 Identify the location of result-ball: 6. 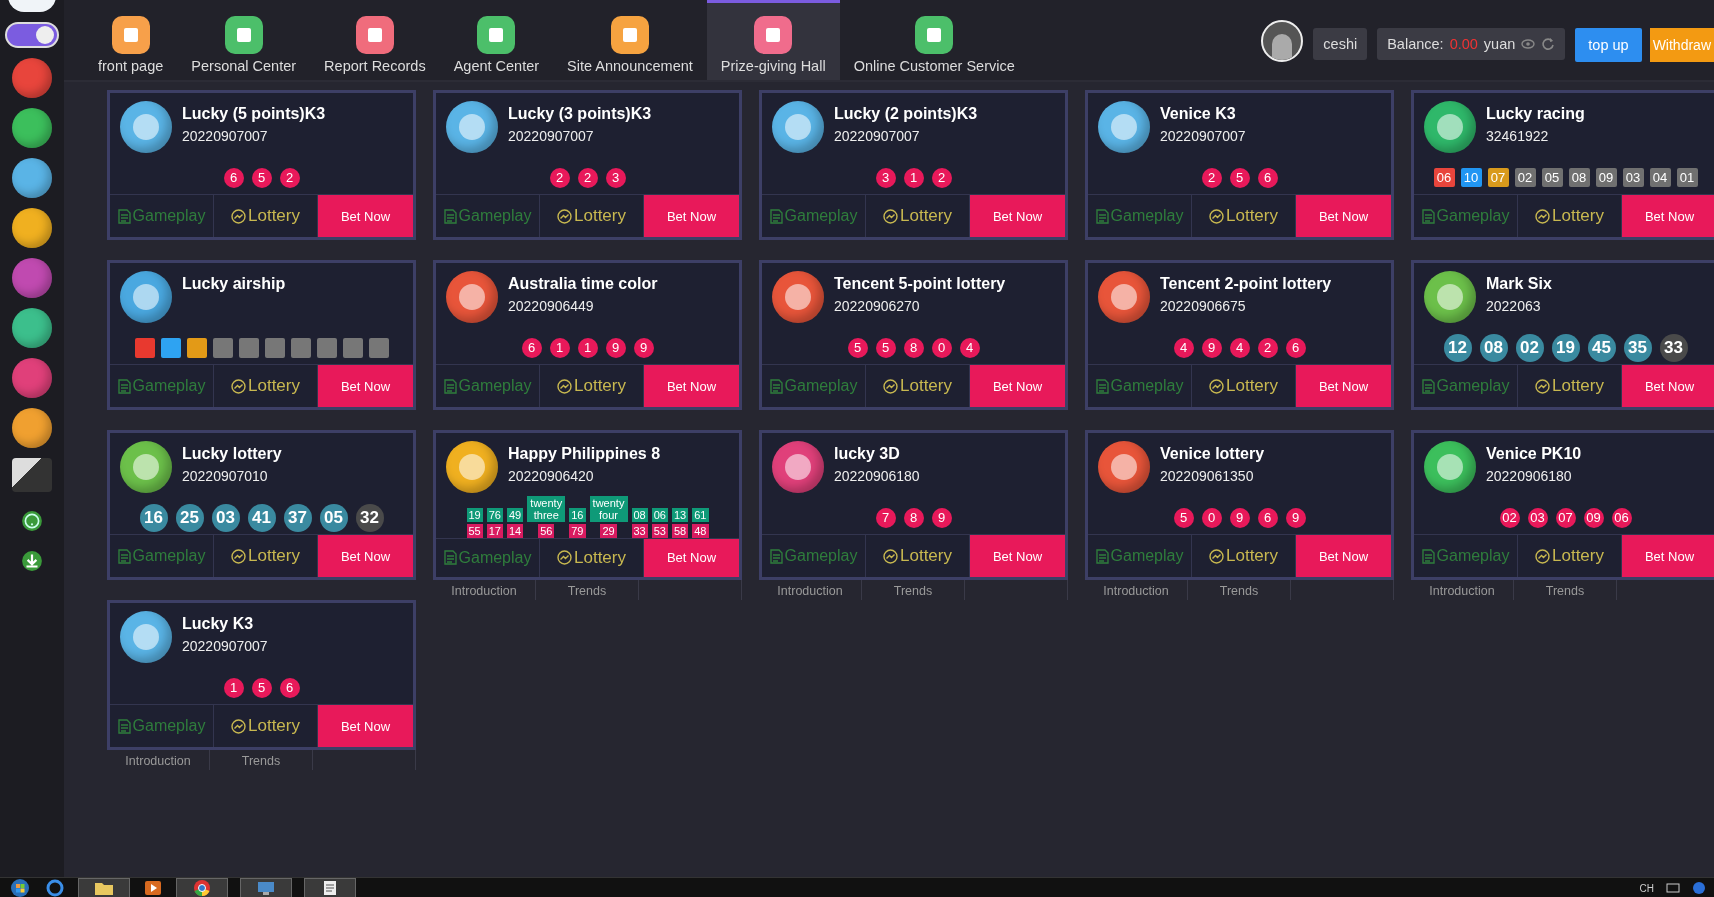
(1267, 517).